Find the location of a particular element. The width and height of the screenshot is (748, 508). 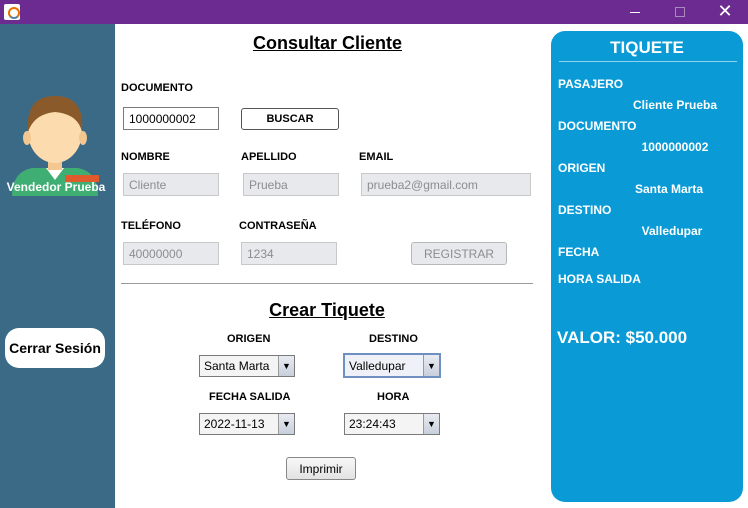

ticket-hora-label: HORA SALIDA is located at coordinates (599, 279).